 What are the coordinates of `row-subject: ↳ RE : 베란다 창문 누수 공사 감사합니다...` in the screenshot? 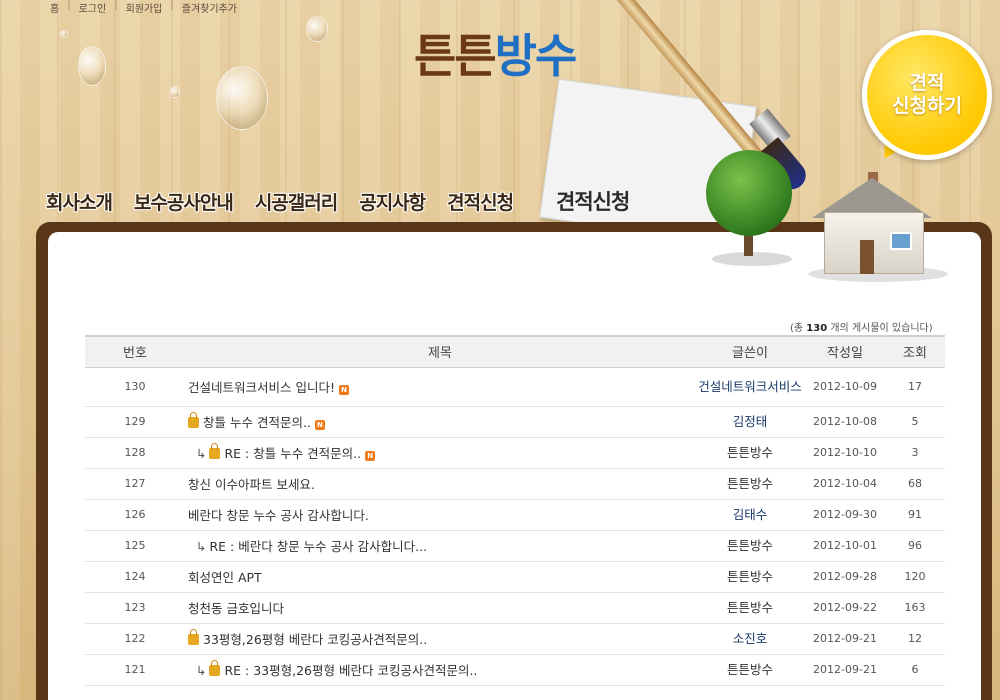 It's located at (440, 546).